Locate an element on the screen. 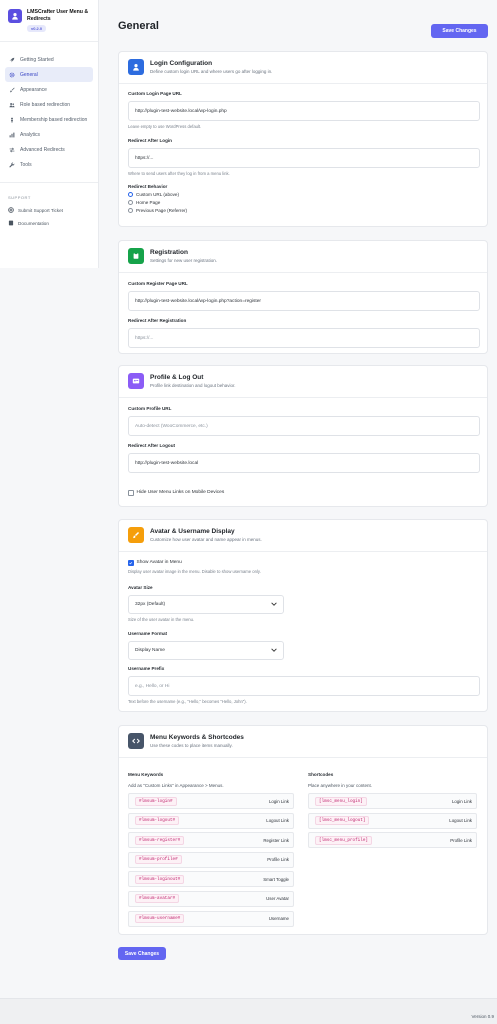 The height and width of the screenshot is (1024, 497). keyword-row: #lmsum-logout# Logout Link is located at coordinates (211, 820).